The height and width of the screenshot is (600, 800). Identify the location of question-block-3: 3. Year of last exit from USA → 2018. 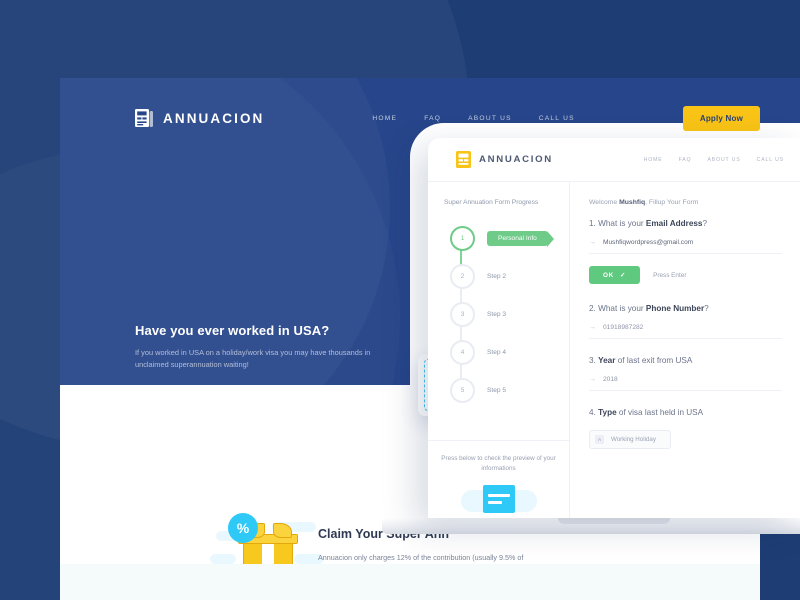
(685, 373).